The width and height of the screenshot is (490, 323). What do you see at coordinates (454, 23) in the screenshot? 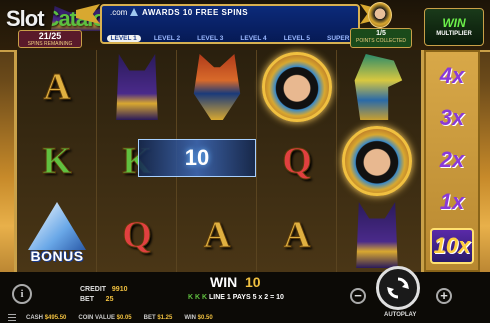
I see `win-multiplier-word: WIN` at bounding box center [454, 23].